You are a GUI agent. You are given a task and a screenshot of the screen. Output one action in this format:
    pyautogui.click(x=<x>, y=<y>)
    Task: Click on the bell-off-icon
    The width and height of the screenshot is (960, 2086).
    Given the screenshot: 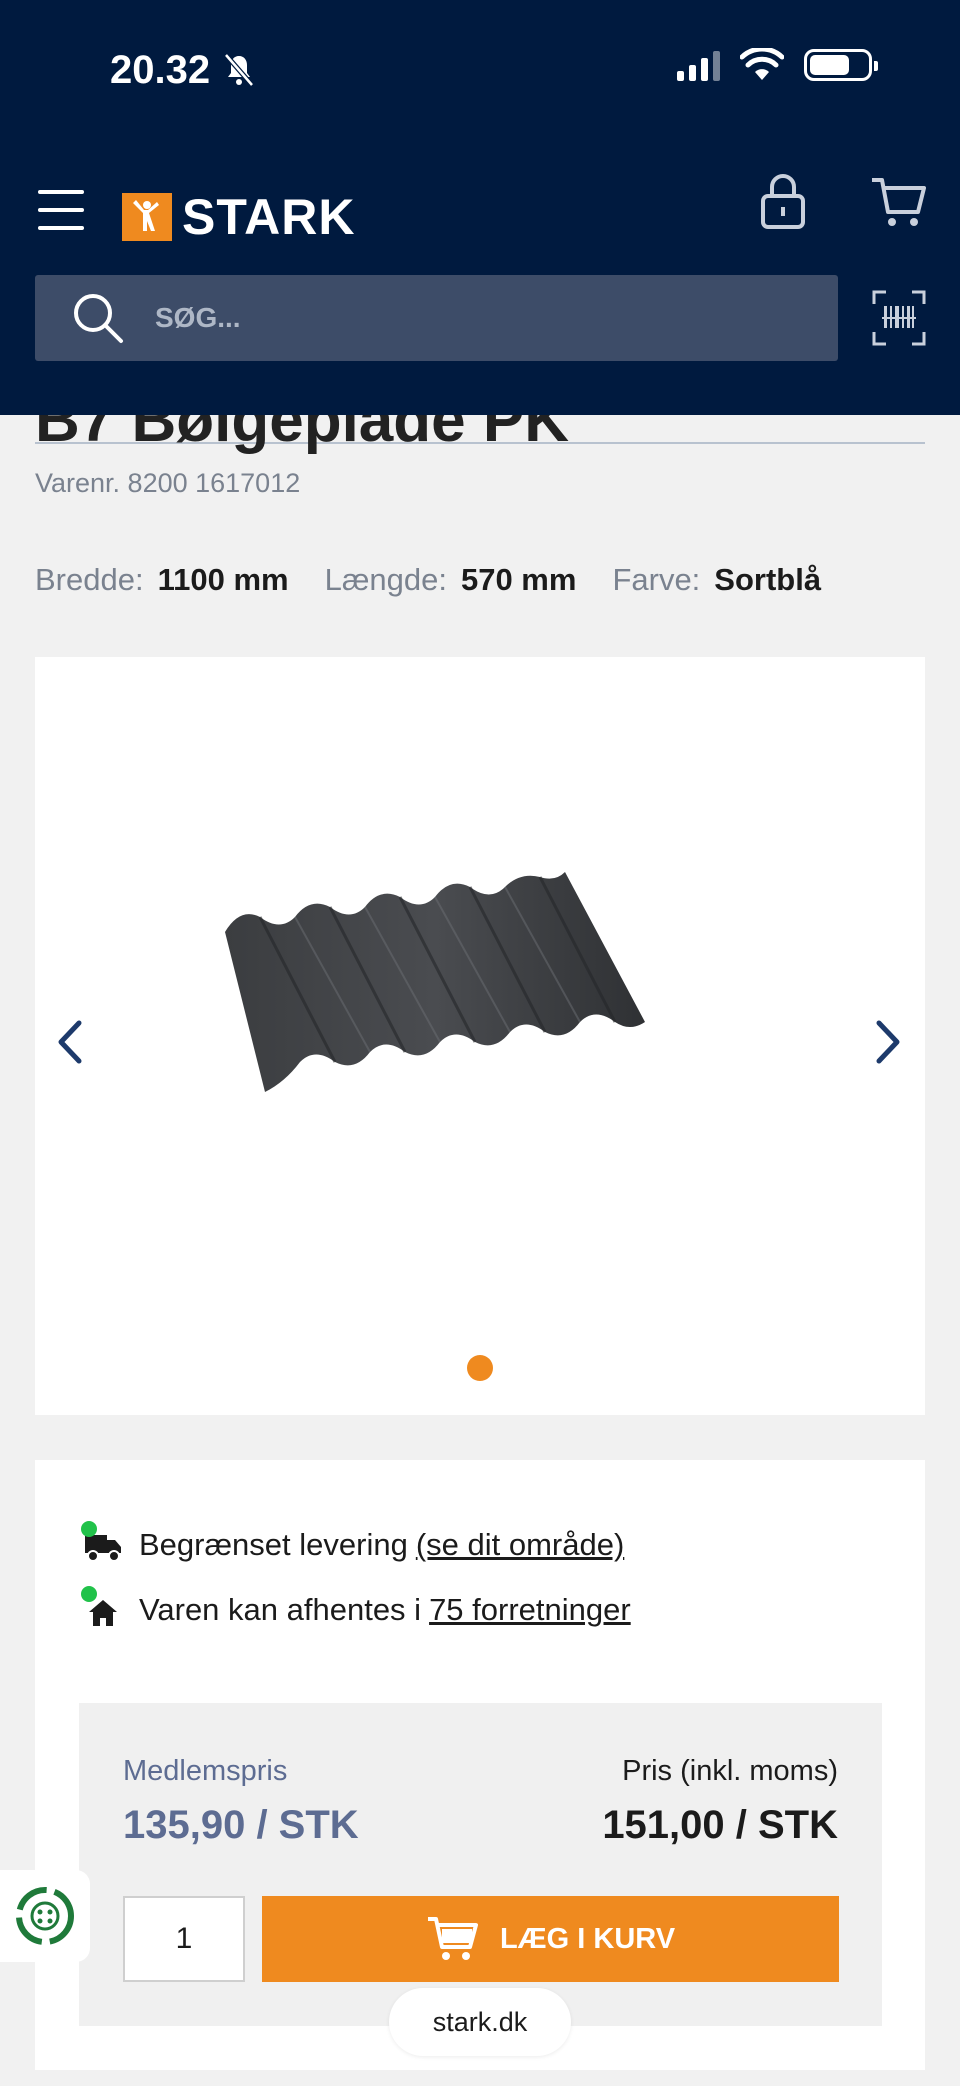 What is the action you would take?
    pyautogui.click(x=239, y=70)
    